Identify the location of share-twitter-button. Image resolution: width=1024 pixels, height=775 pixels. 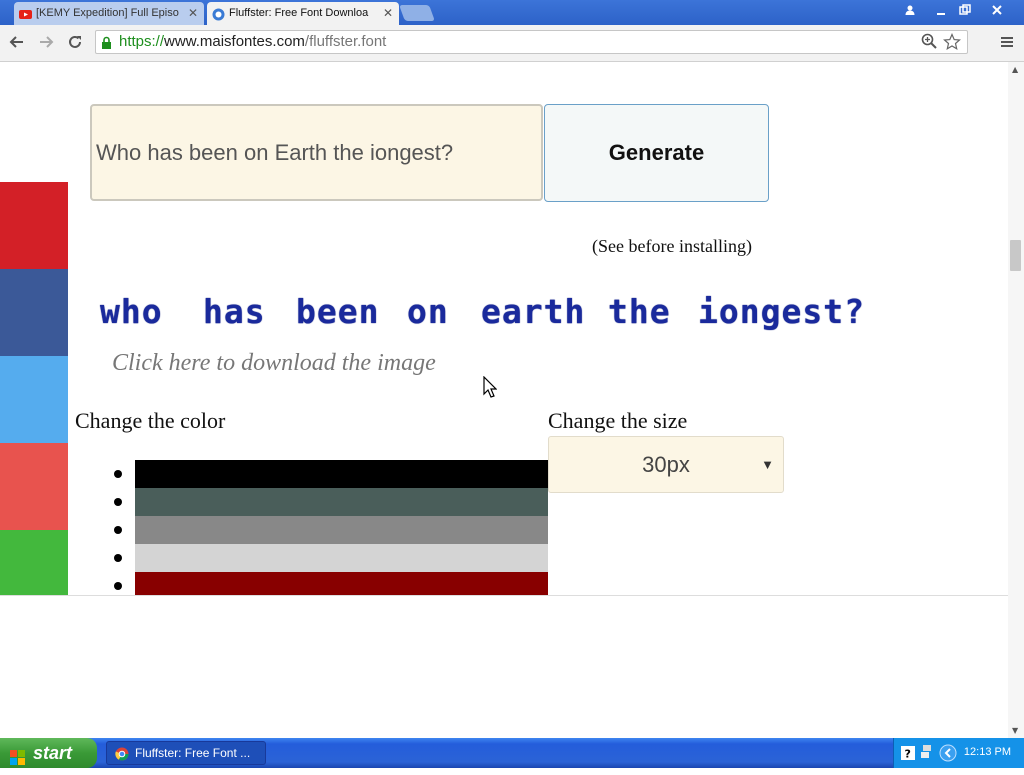
(34, 399).